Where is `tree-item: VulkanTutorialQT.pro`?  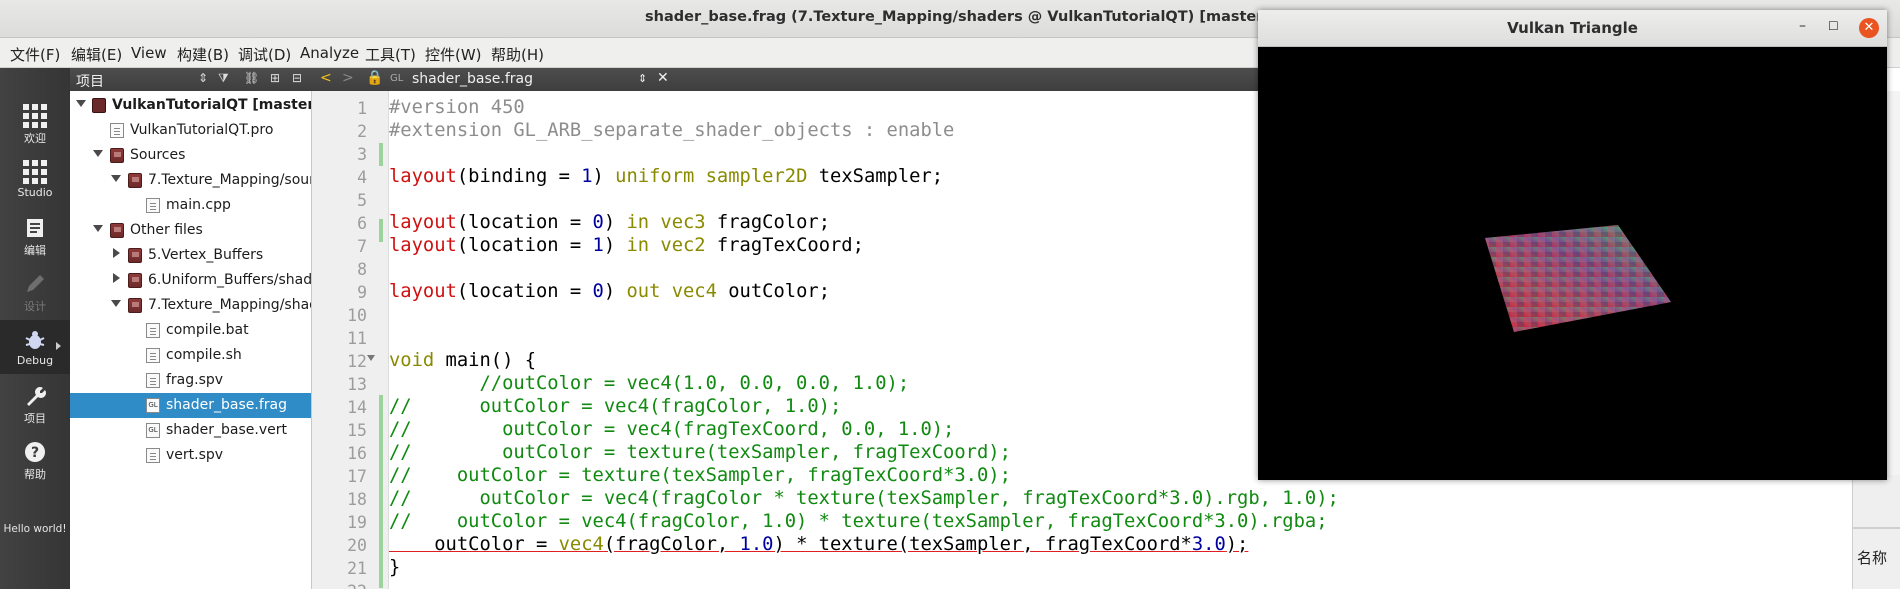 tree-item: VulkanTutorialQT.pro is located at coordinates (190, 130).